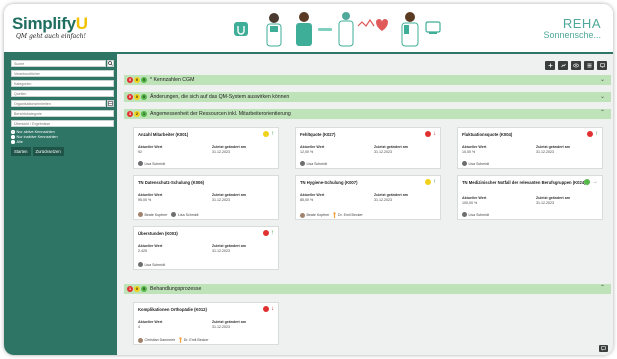  Describe the element at coordinates (137, 114) in the screenshot. I see `section-status-counts: 3 2 1` at that location.